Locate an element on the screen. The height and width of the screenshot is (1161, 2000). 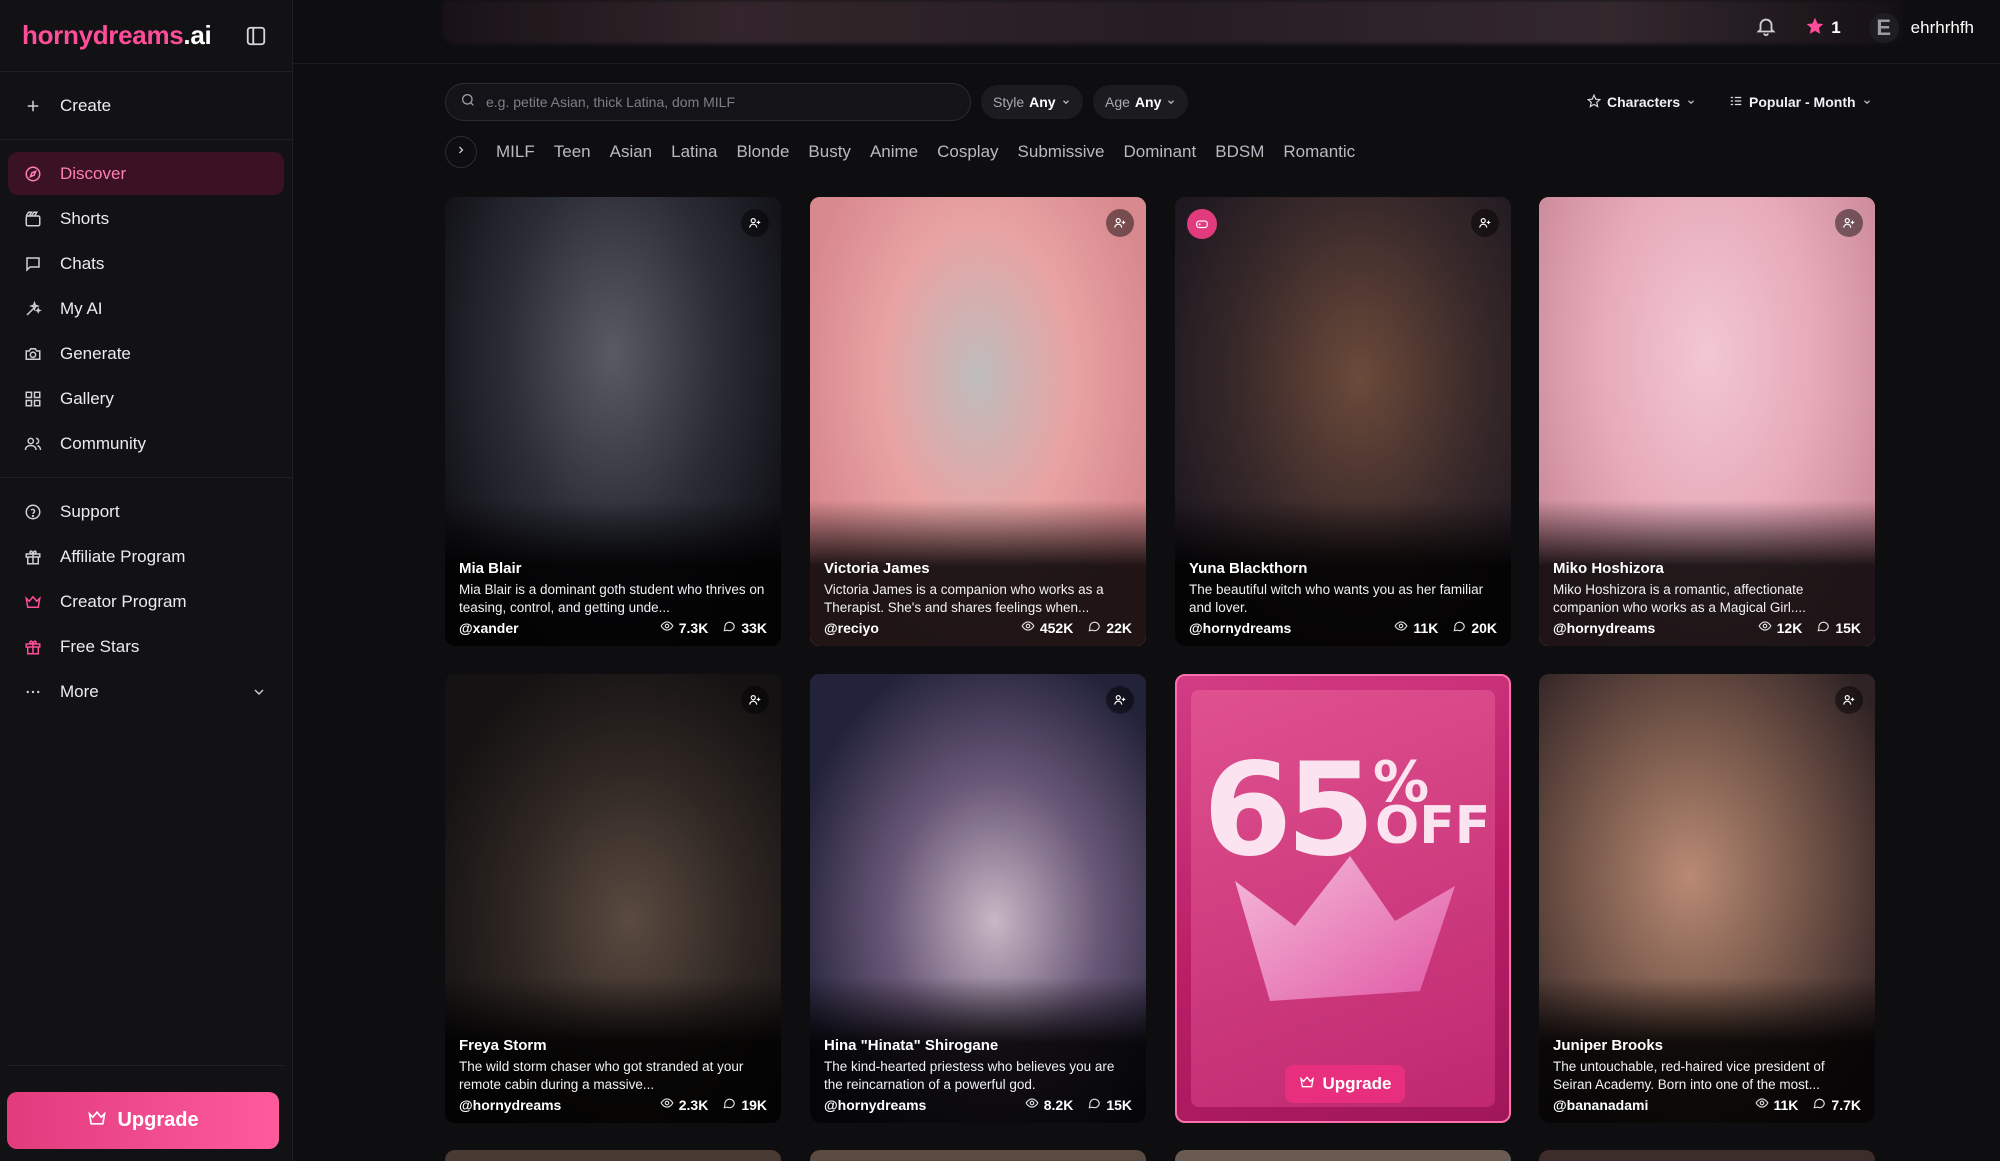
type-dropdown-label: Characters is located at coordinates (1644, 102).